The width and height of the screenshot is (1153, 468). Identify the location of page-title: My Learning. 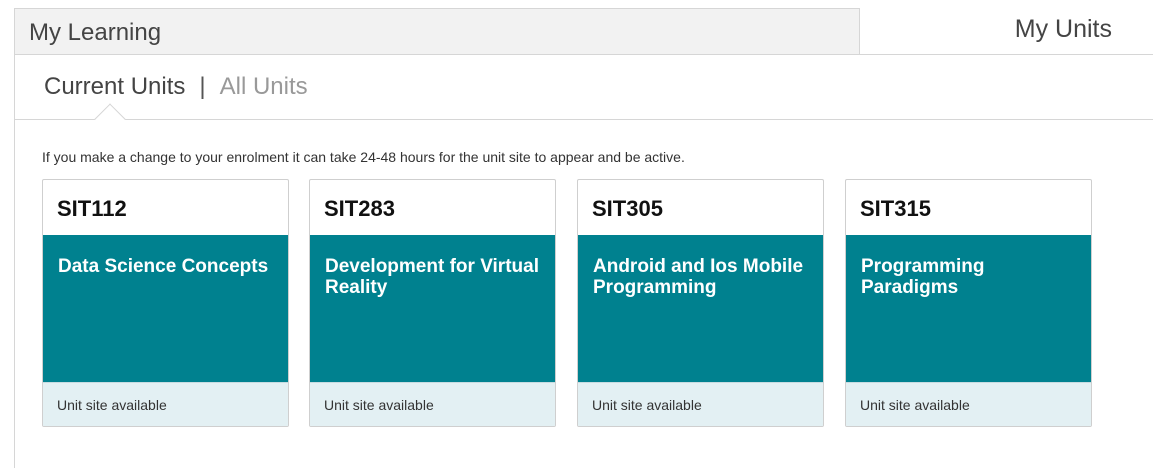
(95, 32).